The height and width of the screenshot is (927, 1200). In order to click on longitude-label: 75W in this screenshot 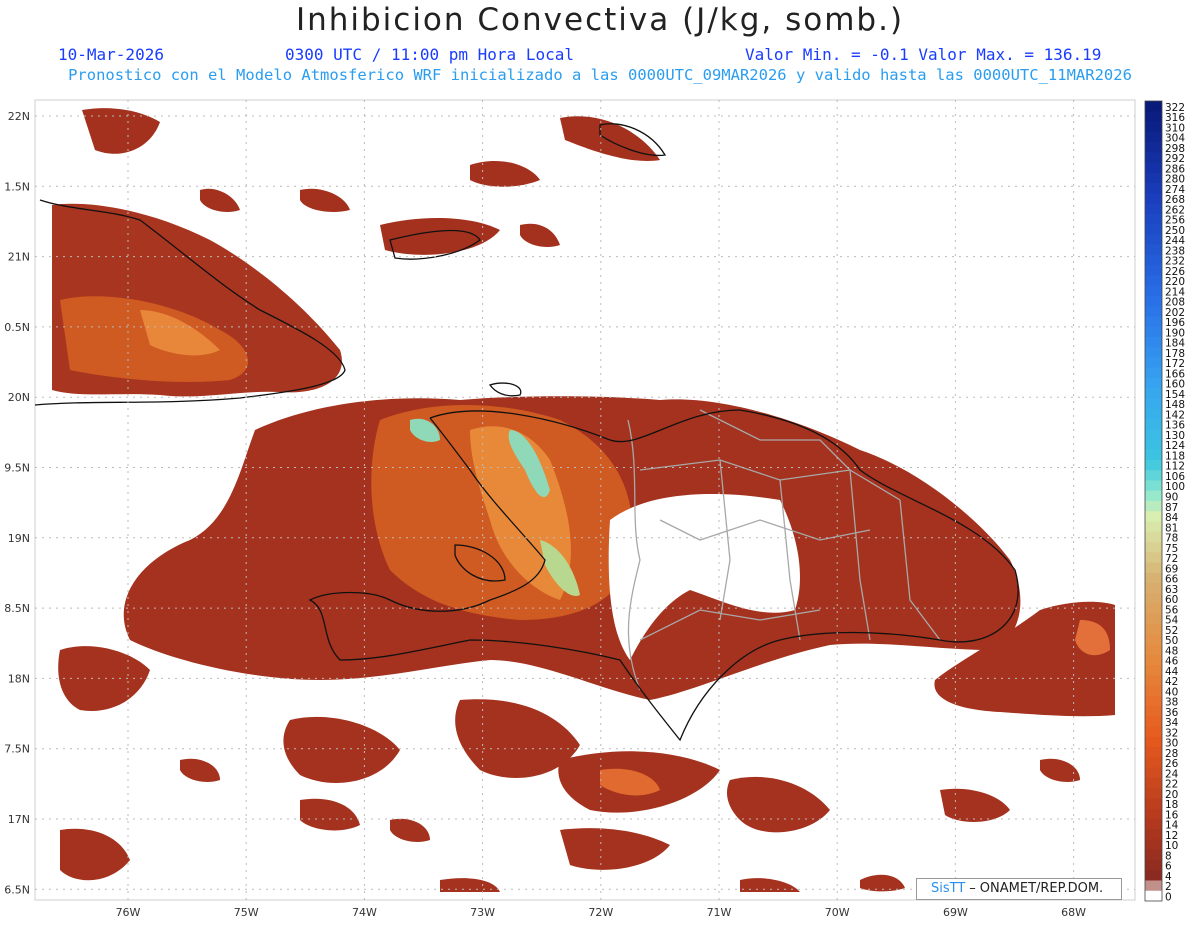, I will do `click(246, 912)`.